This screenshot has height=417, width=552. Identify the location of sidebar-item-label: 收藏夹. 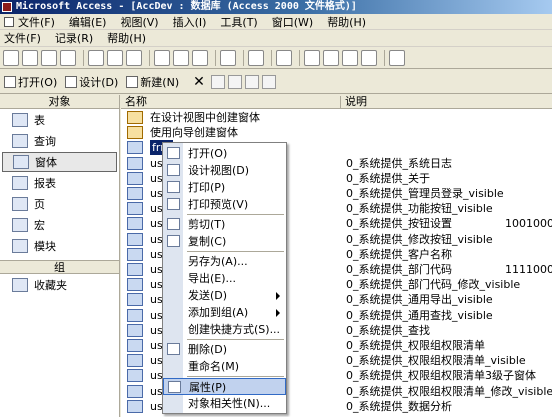
(50, 285).